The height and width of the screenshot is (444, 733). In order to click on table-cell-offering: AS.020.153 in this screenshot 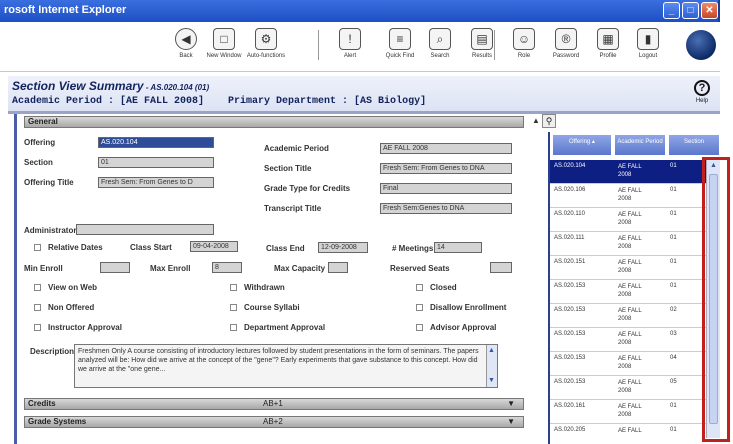, I will do `click(570, 310)`.